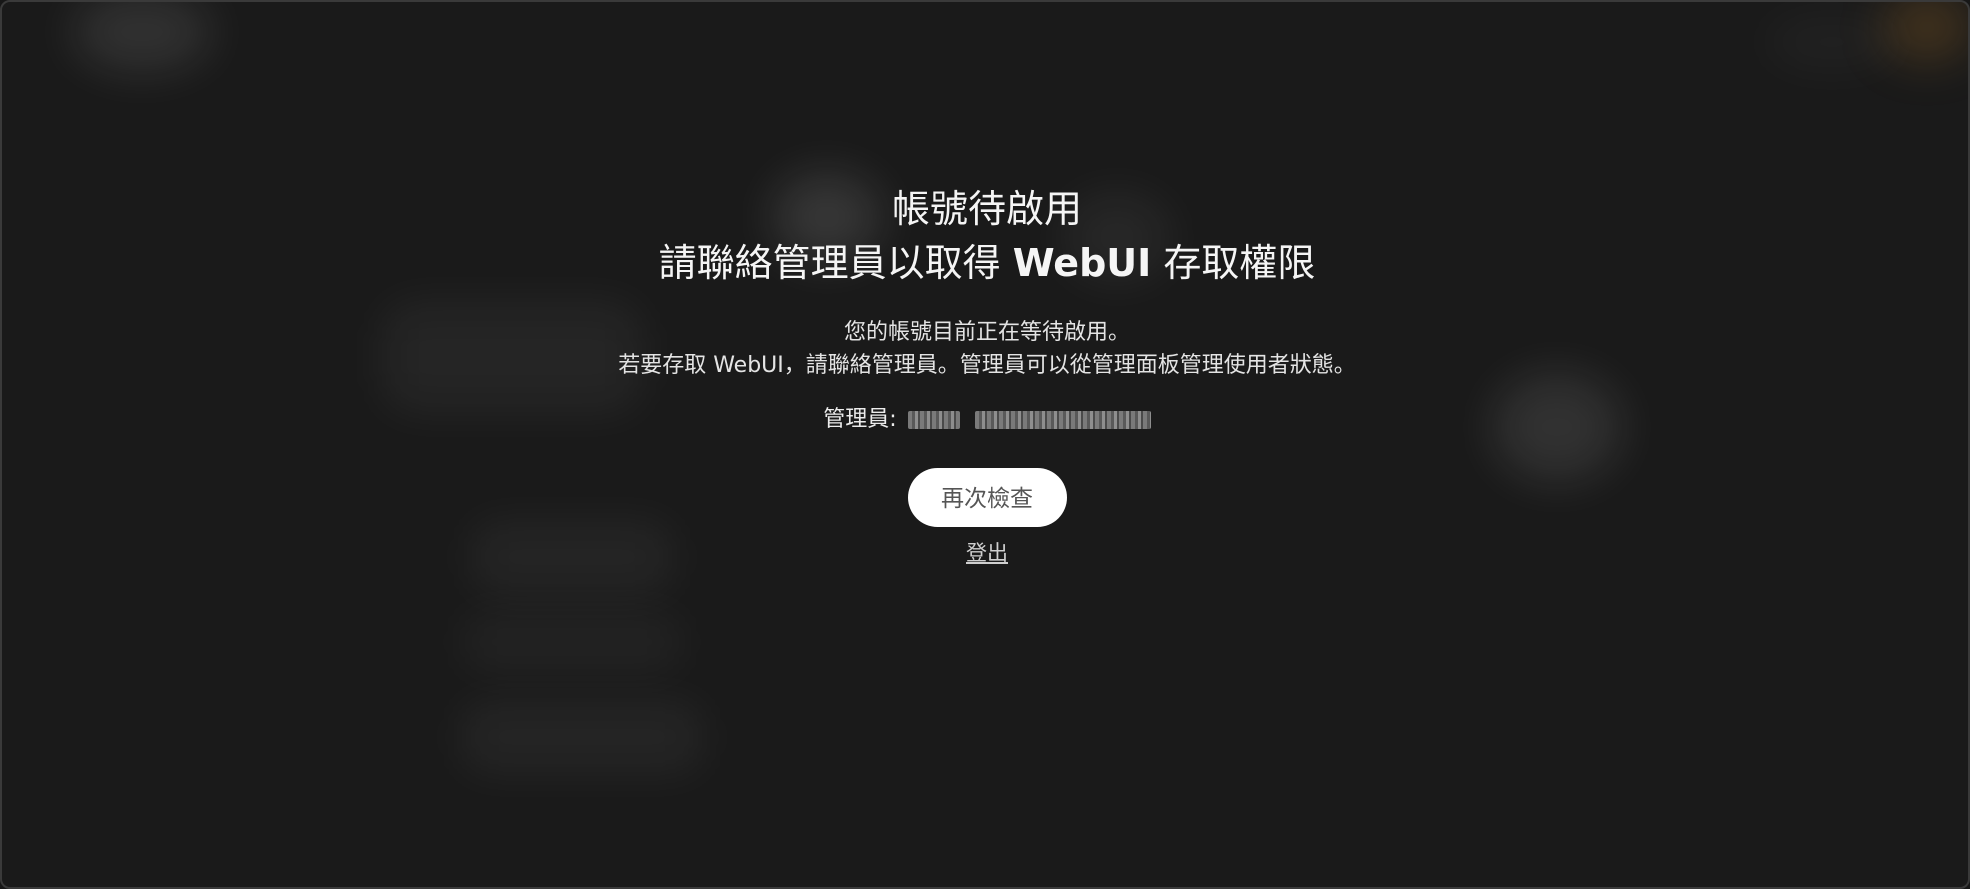  Describe the element at coordinates (987, 236) in the screenshot. I see `pending-title: 帳號待啟用 請聯絡管理員以取得 WebUI 存取權限` at that location.